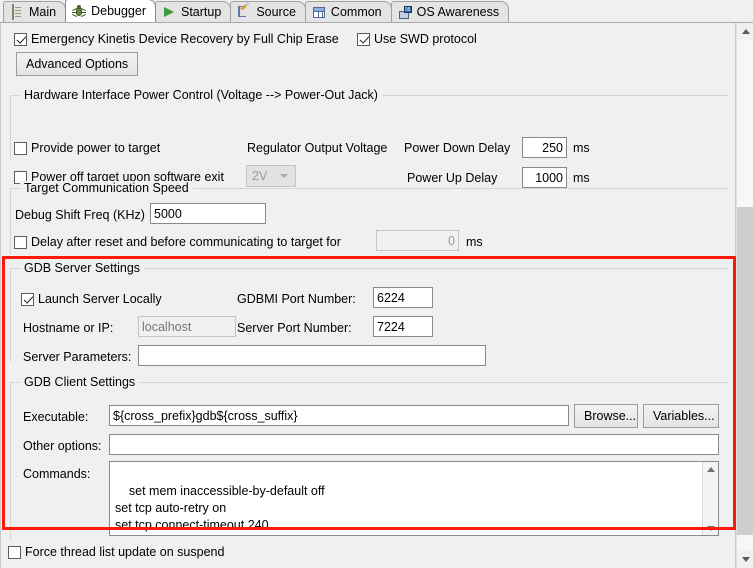 The image size is (753, 568). What do you see at coordinates (452, 178) in the screenshot?
I see `power-up-delay-label: Power Up Delay` at bounding box center [452, 178].